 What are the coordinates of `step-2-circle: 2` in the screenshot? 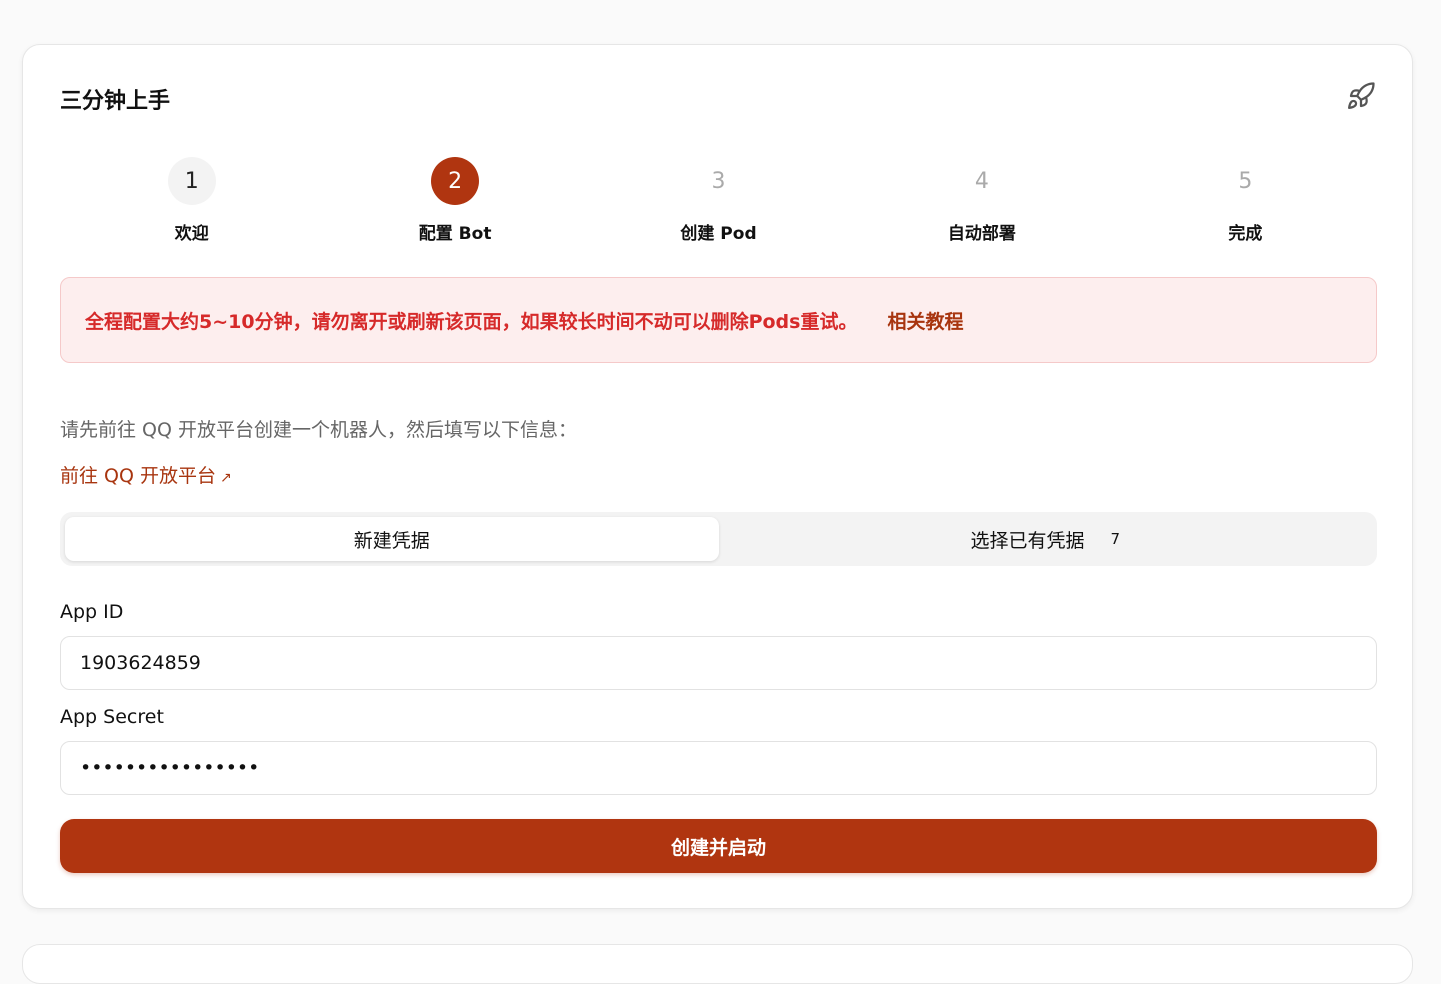 It's located at (455, 181).